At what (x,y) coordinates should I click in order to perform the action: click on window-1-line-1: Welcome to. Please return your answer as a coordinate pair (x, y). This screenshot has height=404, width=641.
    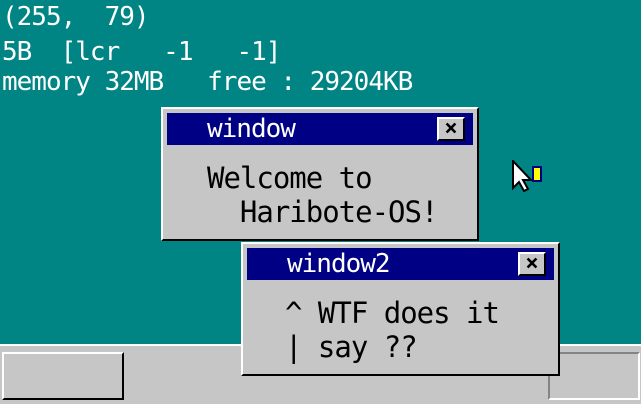
    Looking at the image, I should click on (290, 178).